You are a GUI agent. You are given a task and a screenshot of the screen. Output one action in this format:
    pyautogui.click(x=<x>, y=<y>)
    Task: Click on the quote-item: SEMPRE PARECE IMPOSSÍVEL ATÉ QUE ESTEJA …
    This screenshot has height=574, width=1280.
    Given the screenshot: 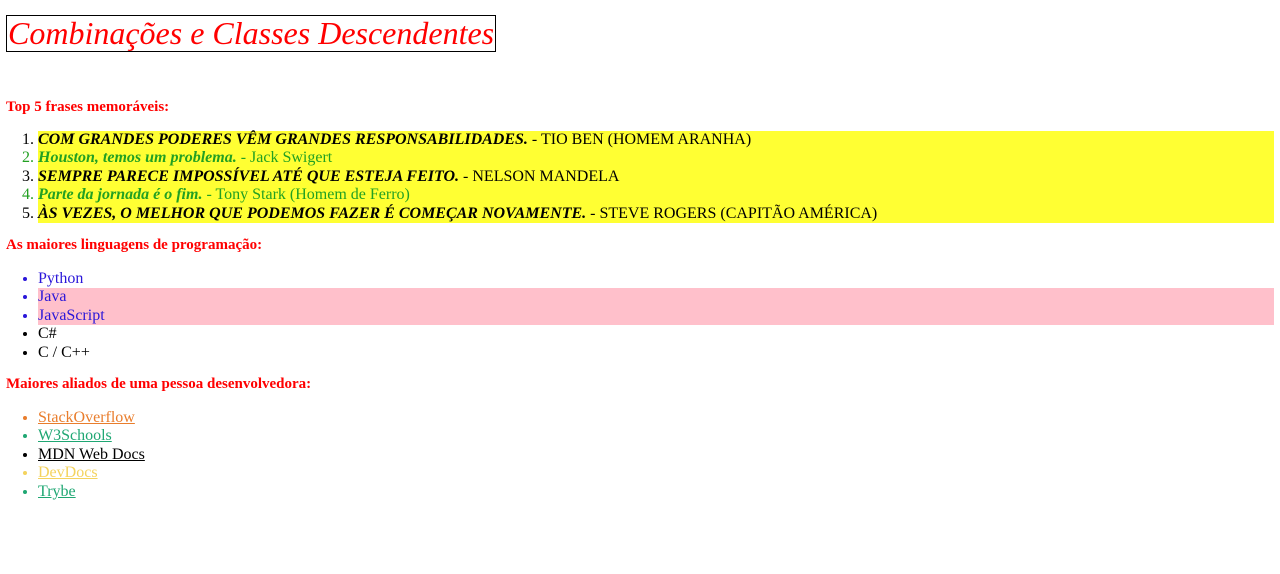 What is the action you would take?
    pyautogui.click(x=656, y=177)
    